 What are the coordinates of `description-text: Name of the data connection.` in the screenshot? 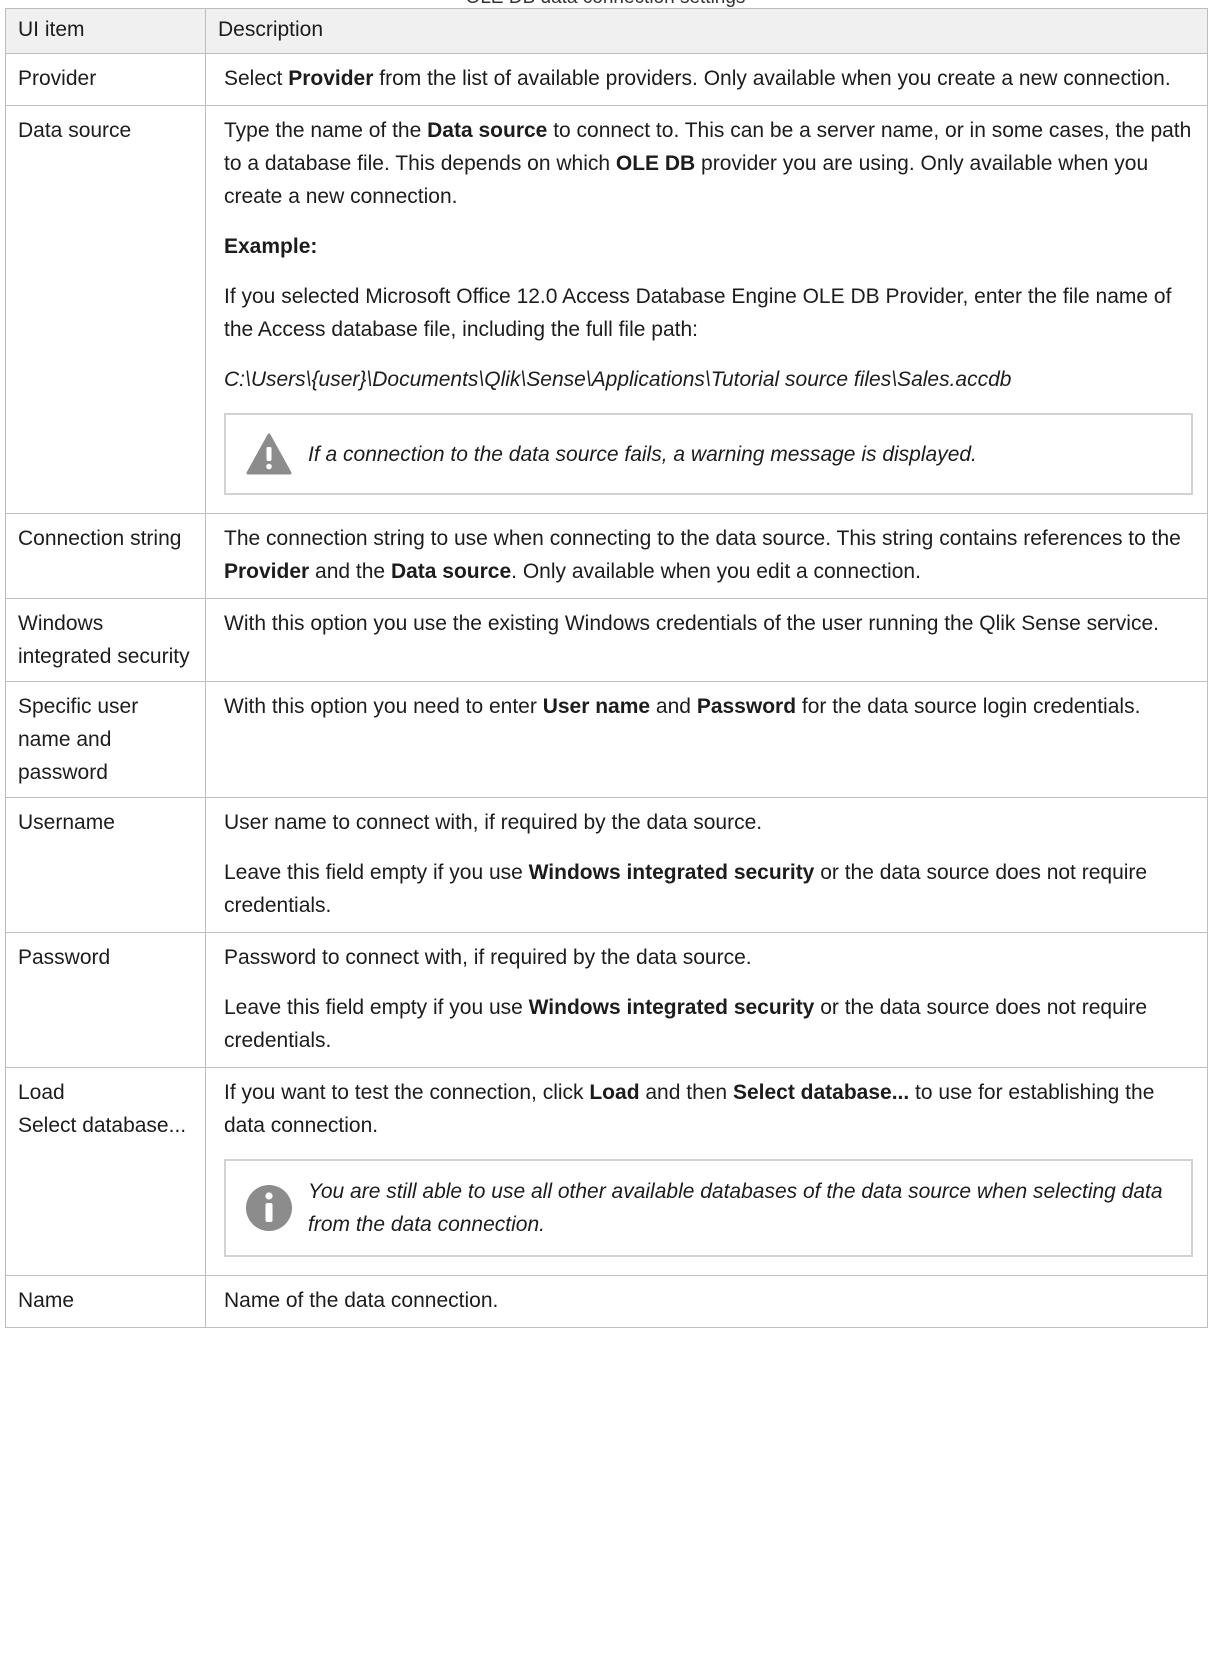 It's located at (361, 1300).